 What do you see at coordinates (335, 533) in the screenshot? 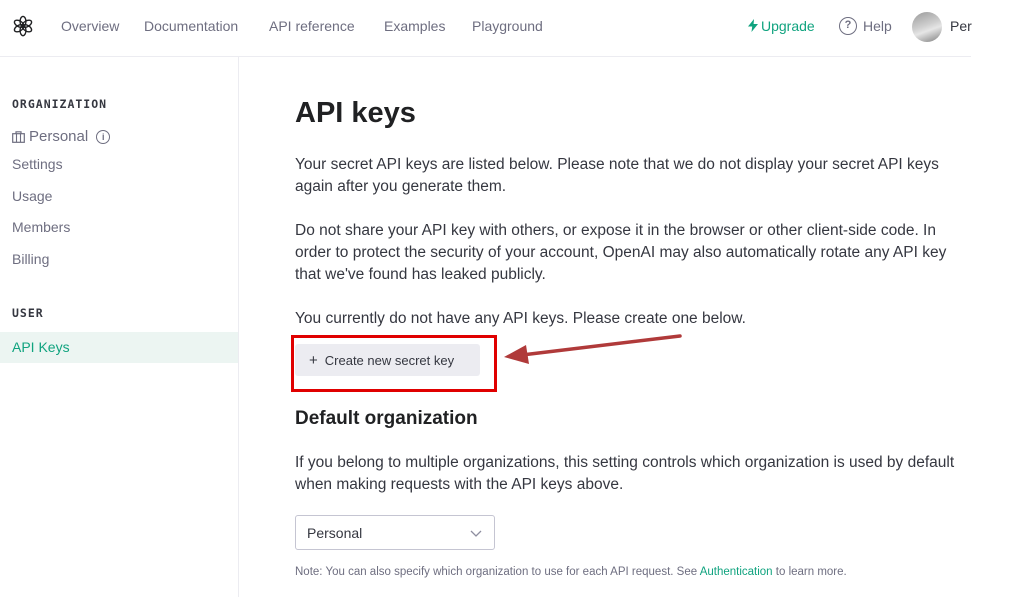
I see `default-org-select-value: Personal` at bounding box center [335, 533].